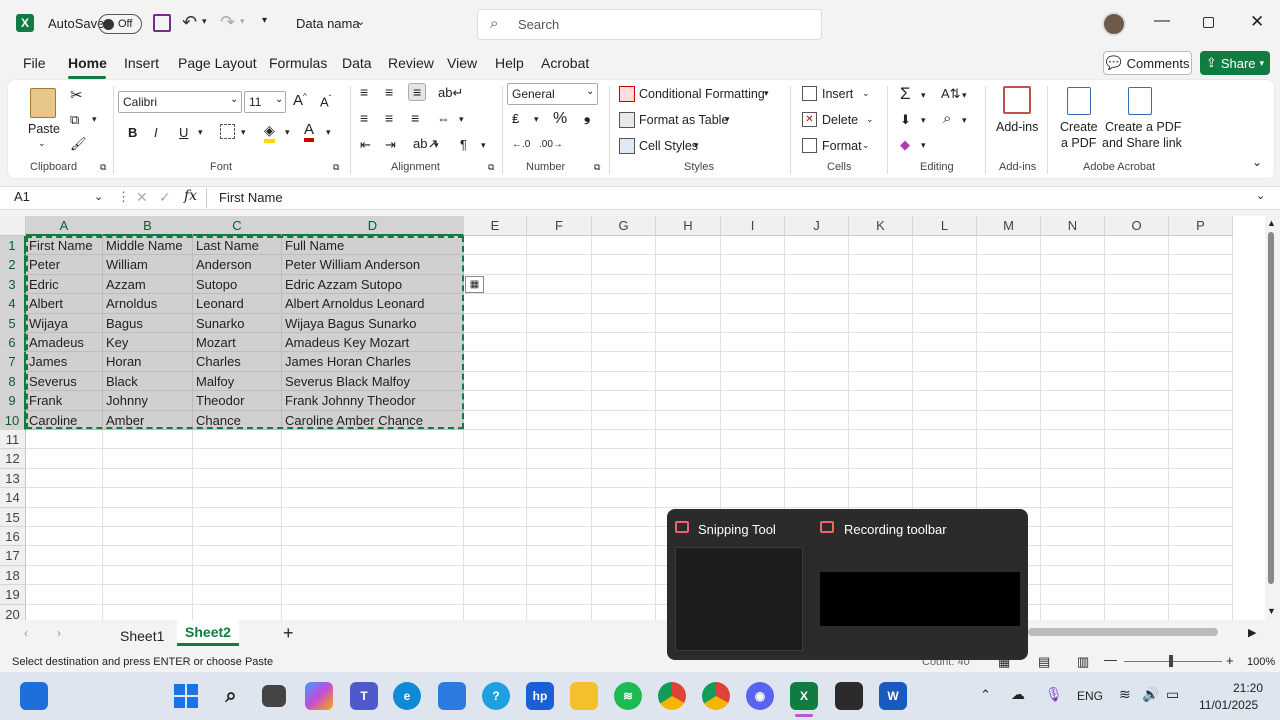 The height and width of the screenshot is (720, 1280). I want to click on cell-K6, so click(881, 343).